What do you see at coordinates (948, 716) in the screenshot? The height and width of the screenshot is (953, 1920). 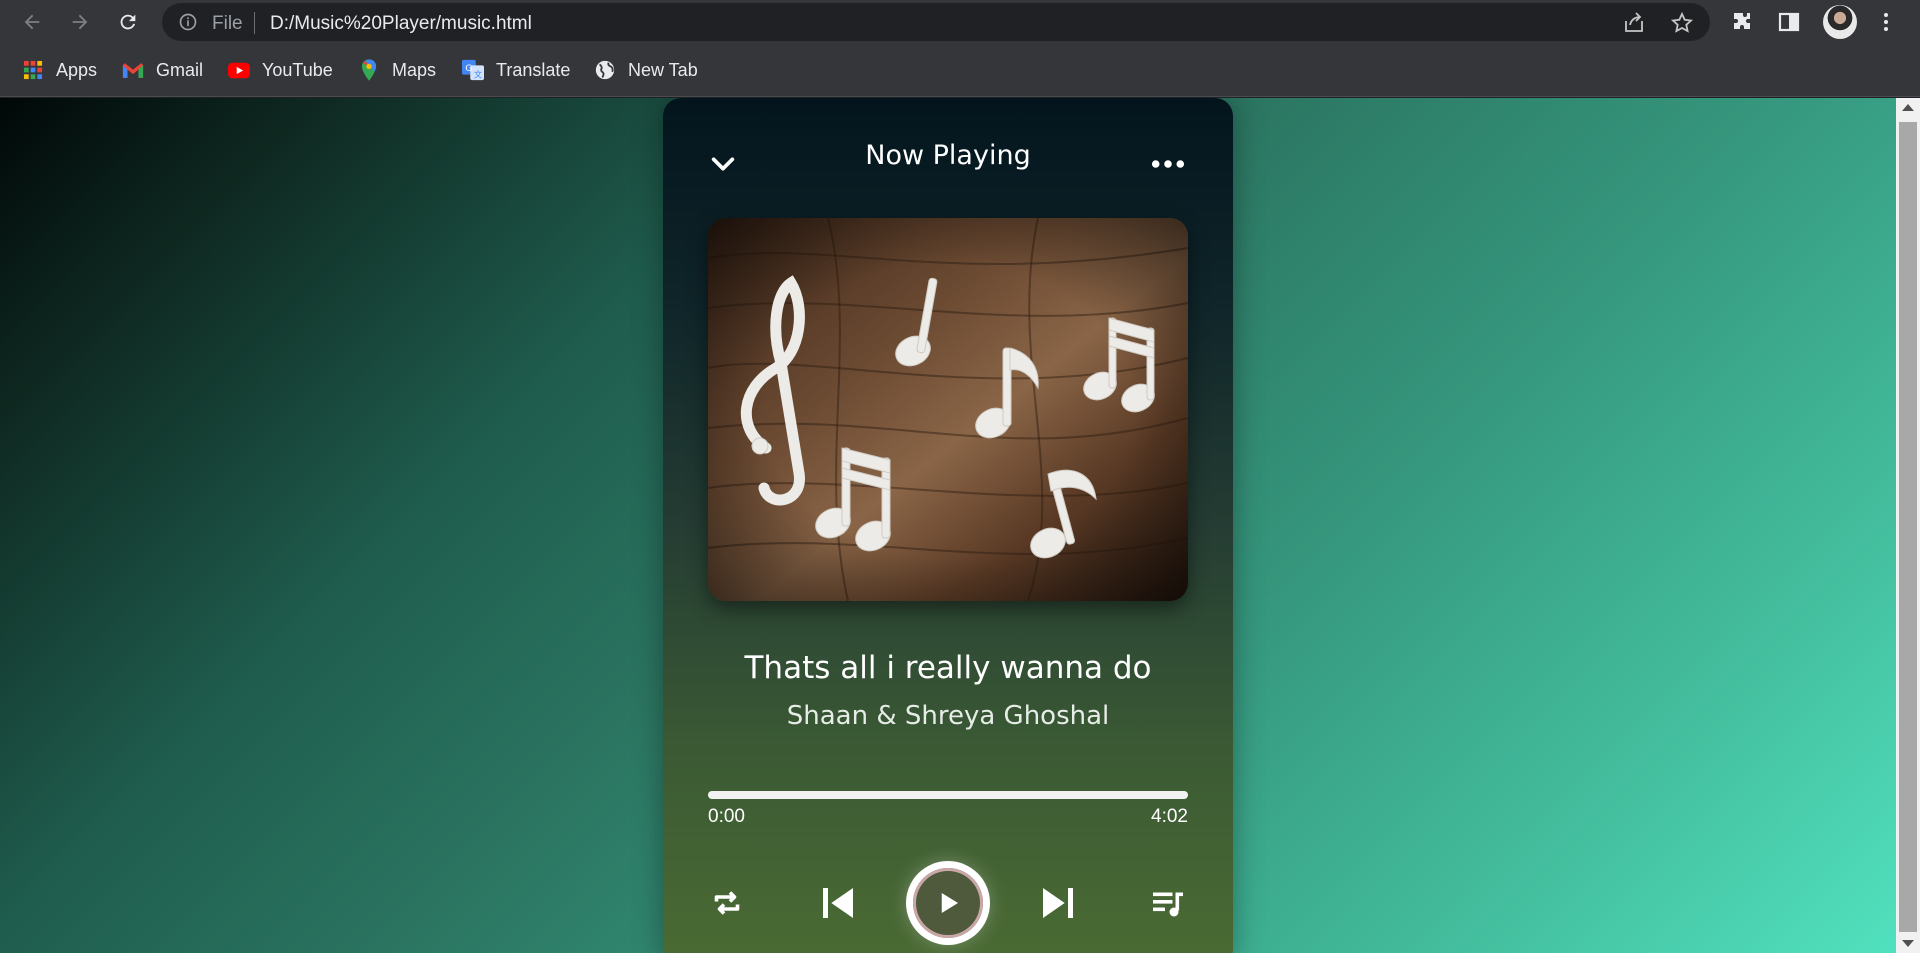 I see `song-artist: Shaan & Shreya Ghoshal` at bounding box center [948, 716].